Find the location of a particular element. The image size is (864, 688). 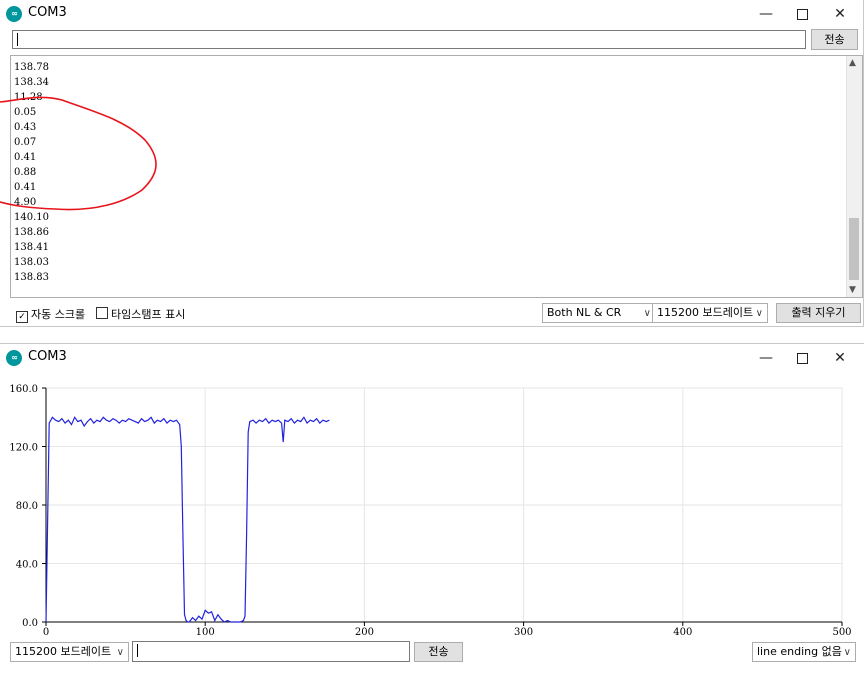

x-tick-label: 0 is located at coordinates (46, 632).